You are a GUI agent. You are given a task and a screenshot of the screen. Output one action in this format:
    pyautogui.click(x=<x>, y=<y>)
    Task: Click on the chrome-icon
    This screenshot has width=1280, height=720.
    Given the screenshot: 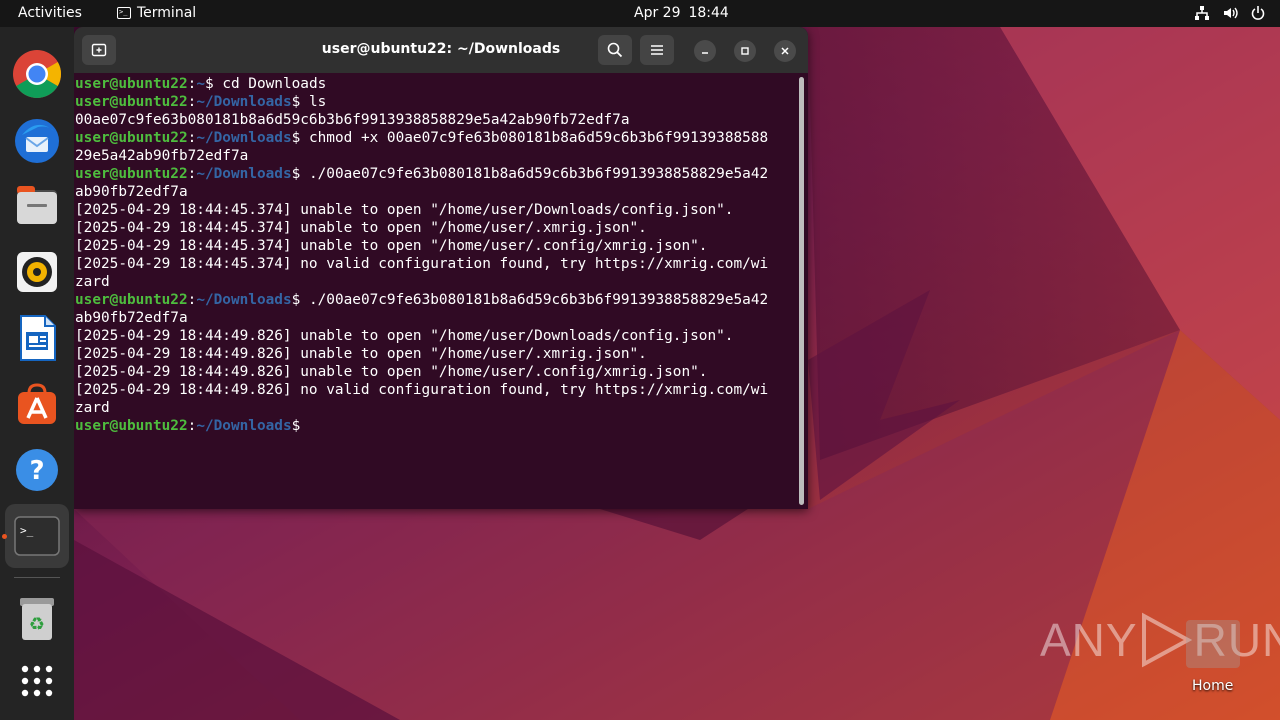 What is the action you would take?
    pyautogui.click(x=37, y=74)
    